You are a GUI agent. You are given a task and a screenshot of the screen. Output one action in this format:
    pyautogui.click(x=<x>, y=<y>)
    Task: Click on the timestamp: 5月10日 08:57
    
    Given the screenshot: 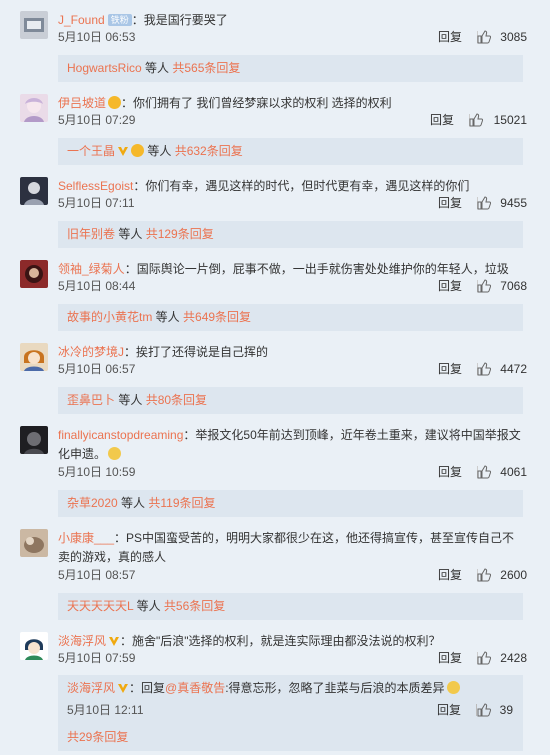 What is the action you would take?
    pyautogui.click(x=97, y=575)
    